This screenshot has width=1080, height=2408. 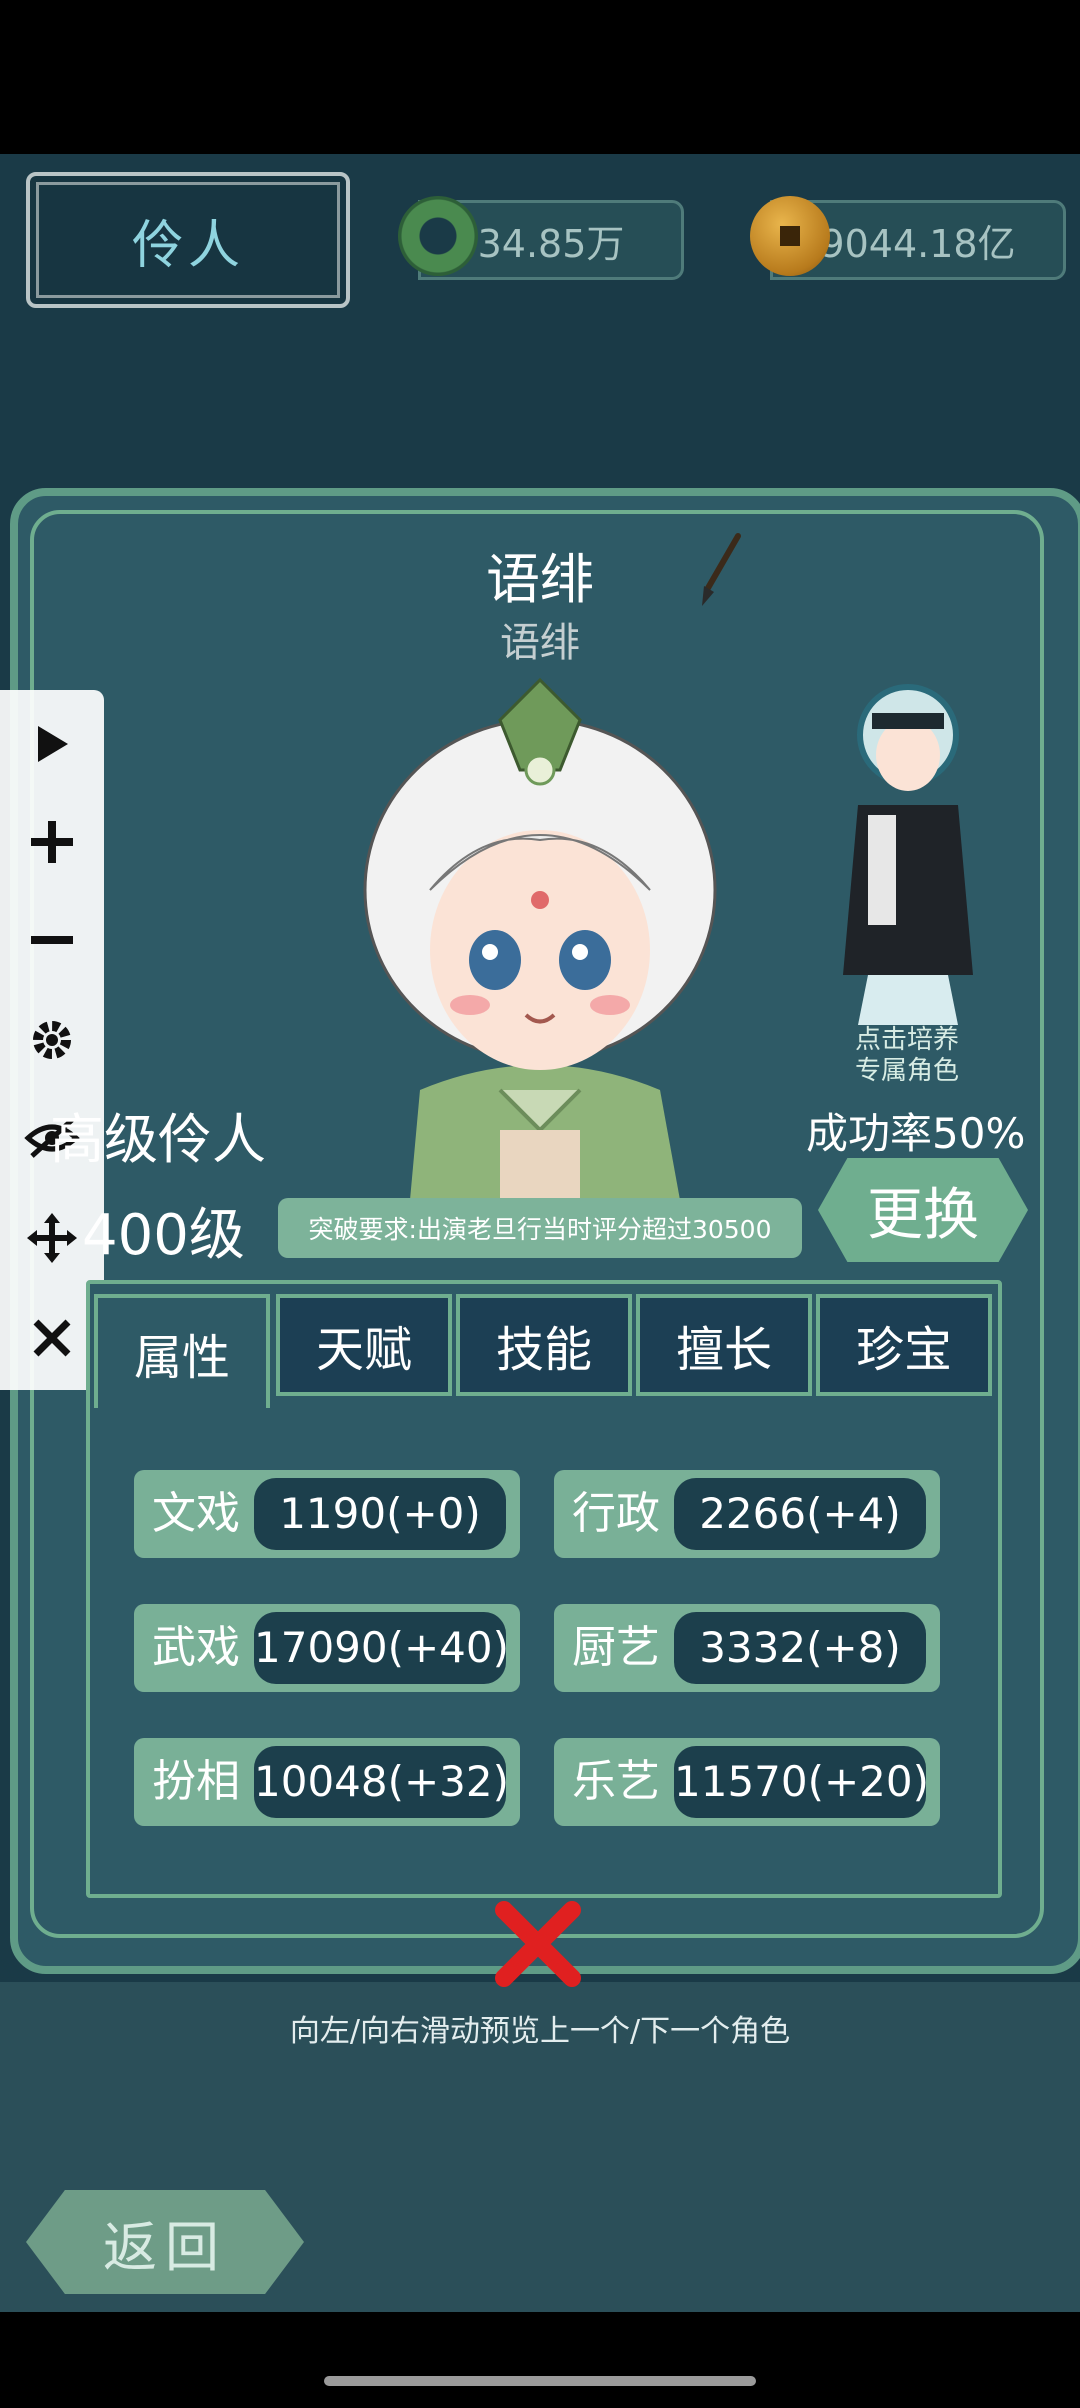 What do you see at coordinates (52, 744) in the screenshot?
I see `play-icon` at bounding box center [52, 744].